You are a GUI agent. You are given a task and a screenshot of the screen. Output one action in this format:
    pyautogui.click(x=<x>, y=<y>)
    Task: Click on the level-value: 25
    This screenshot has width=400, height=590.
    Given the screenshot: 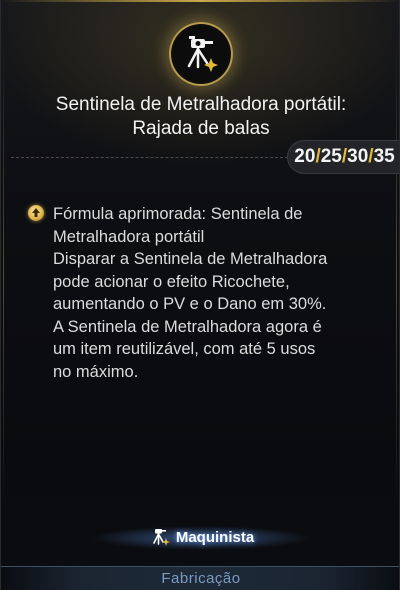 What is the action you would take?
    pyautogui.click(x=331, y=156)
    